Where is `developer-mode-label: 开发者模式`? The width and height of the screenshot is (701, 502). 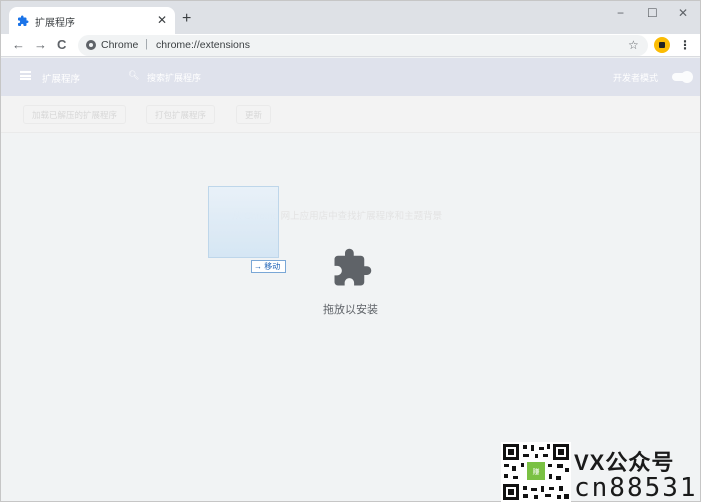 developer-mode-label: 开发者模式 is located at coordinates (636, 78).